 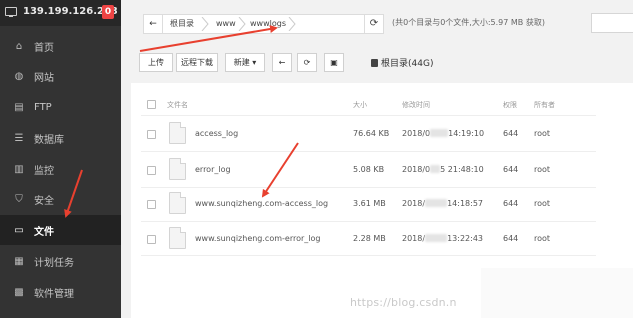 What do you see at coordinates (156, 62) in the screenshot?
I see `upload-button: 上传` at bounding box center [156, 62].